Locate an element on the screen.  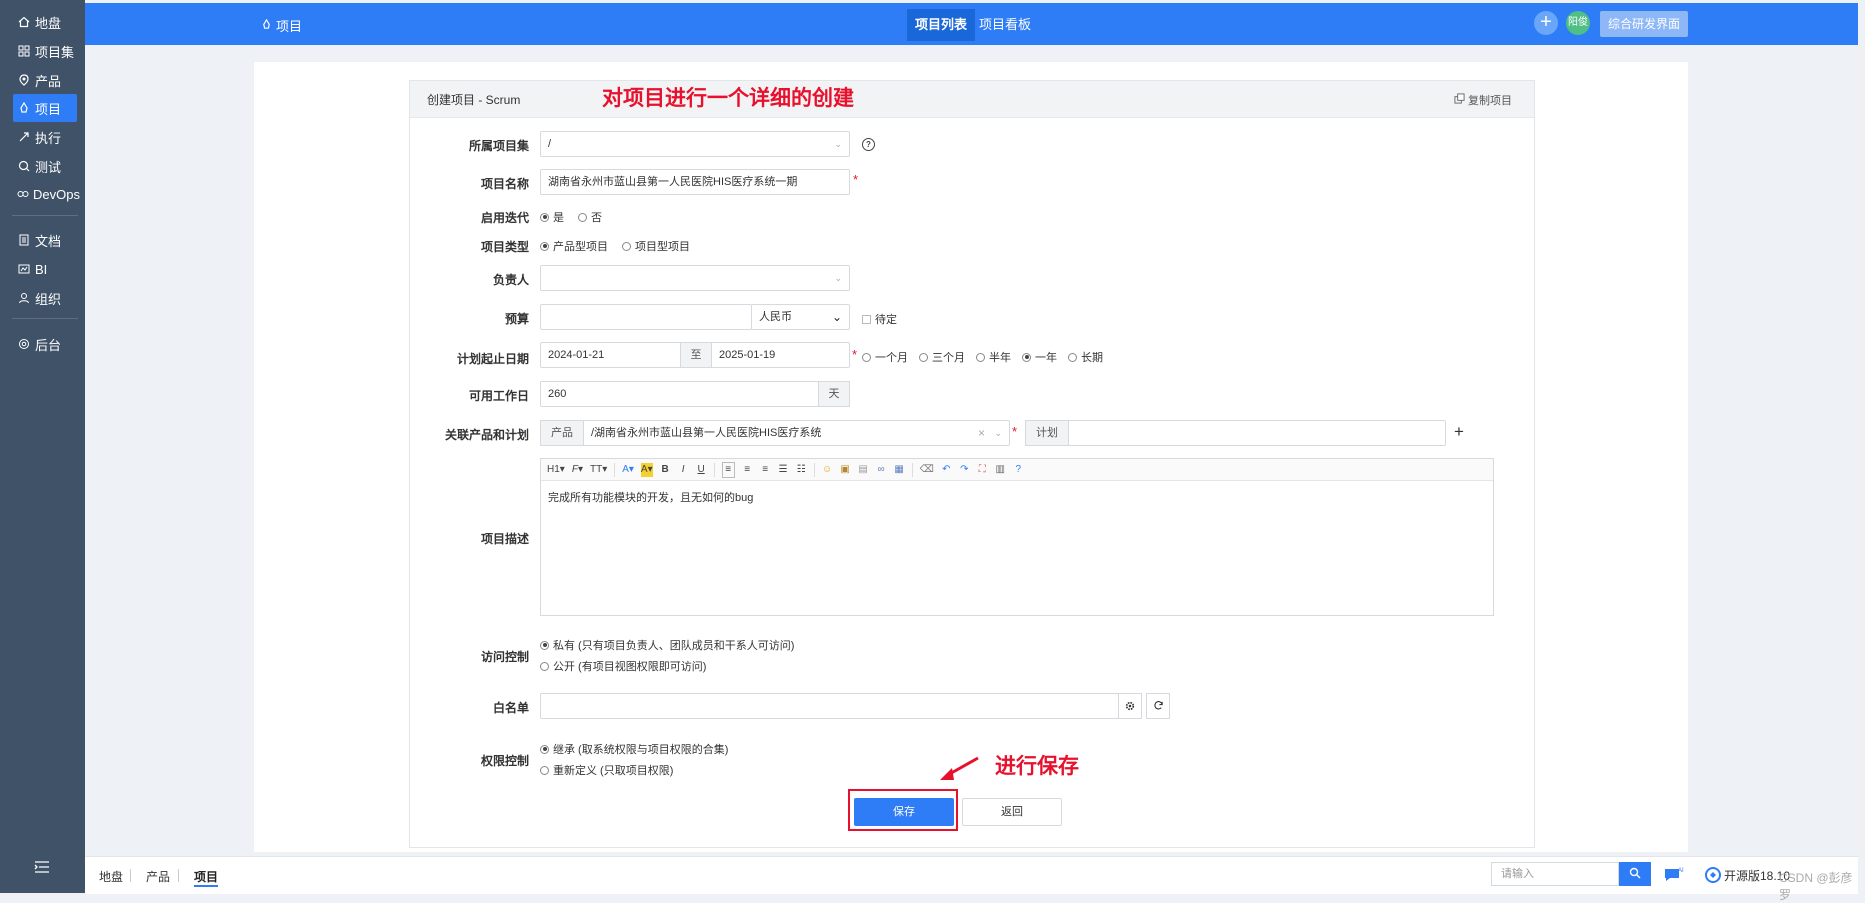
redo-icon: ↷ is located at coordinates (964, 470).